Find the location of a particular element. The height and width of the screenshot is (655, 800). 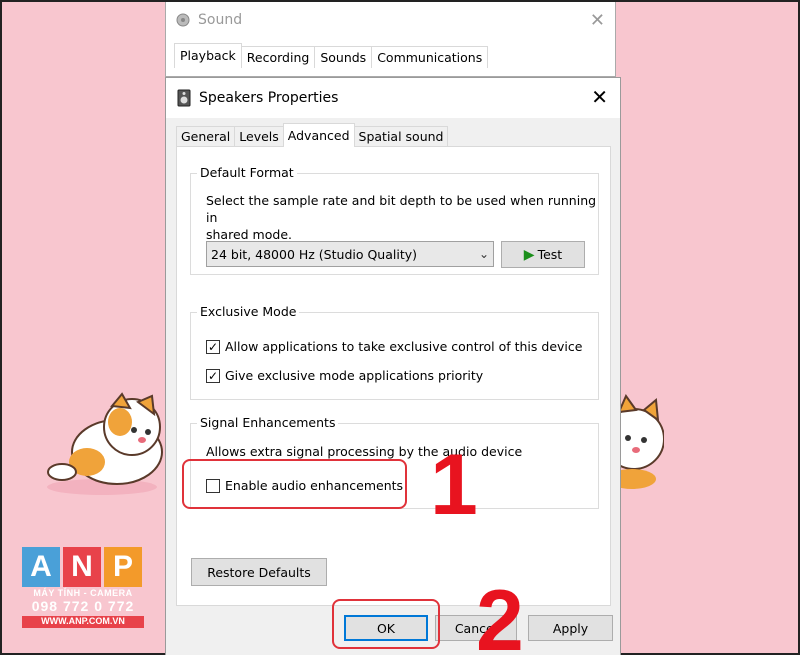

signal-enhancements-label: Signal Enhancements is located at coordinates (268, 422).